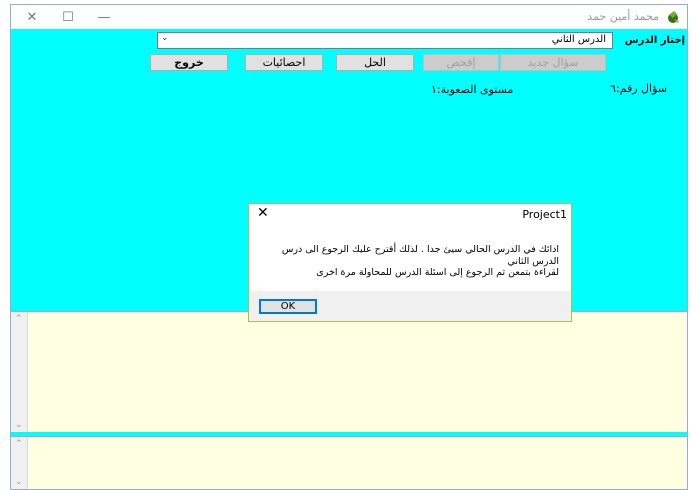 This screenshot has height=490, width=696. What do you see at coordinates (263, 213) in the screenshot?
I see `close-icon: ✕` at bounding box center [263, 213].